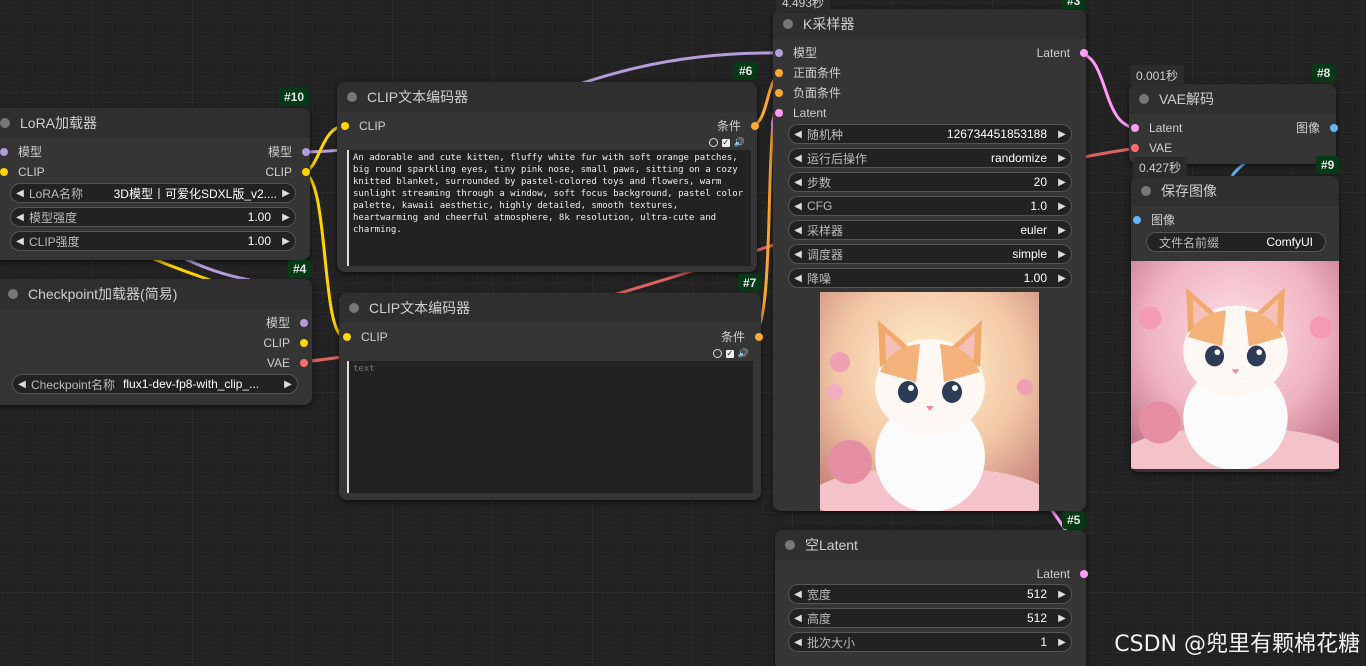 The height and width of the screenshot is (666, 1366). I want to click on node-id-badge: #3, so click(1074, 5).